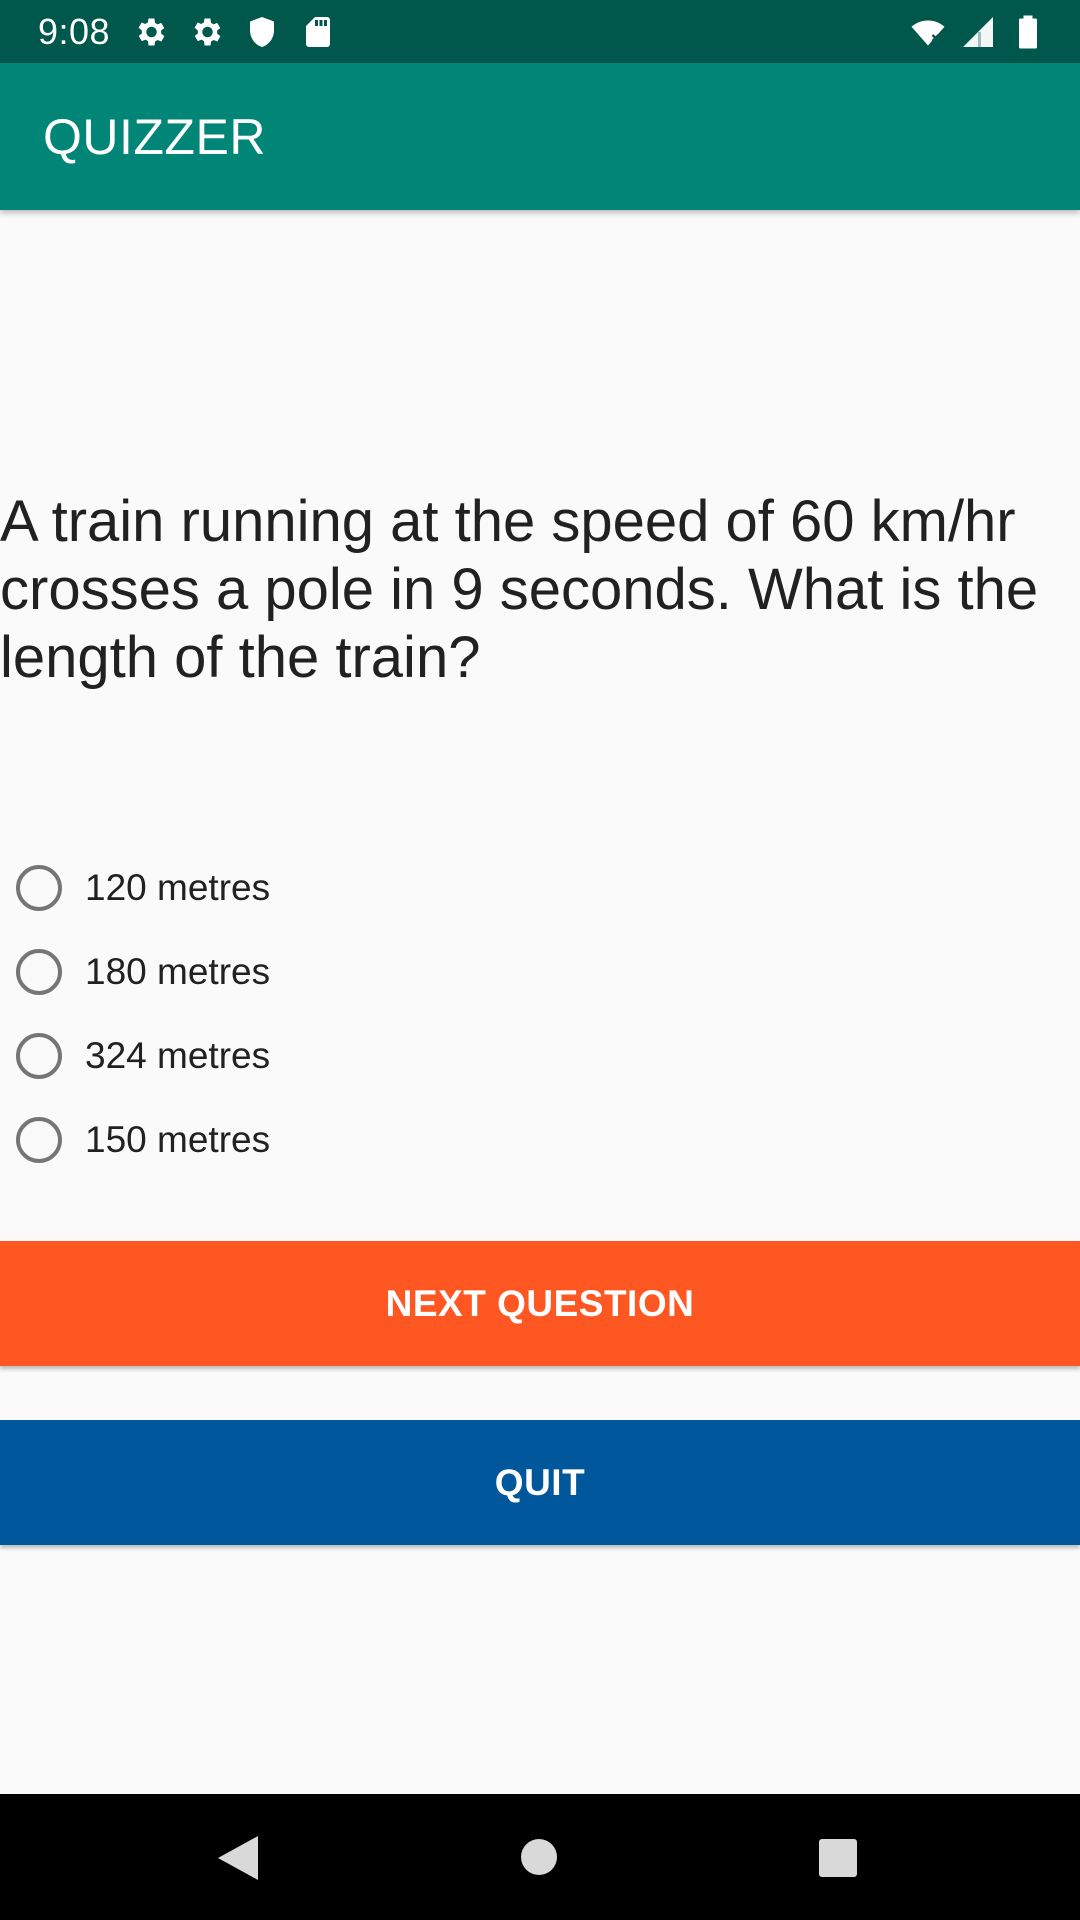 The height and width of the screenshot is (1920, 1080). What do you see at coordinates (74, 31) in the screenshot?
I see `status-time: 9:08` at bounding box center [74, 31].